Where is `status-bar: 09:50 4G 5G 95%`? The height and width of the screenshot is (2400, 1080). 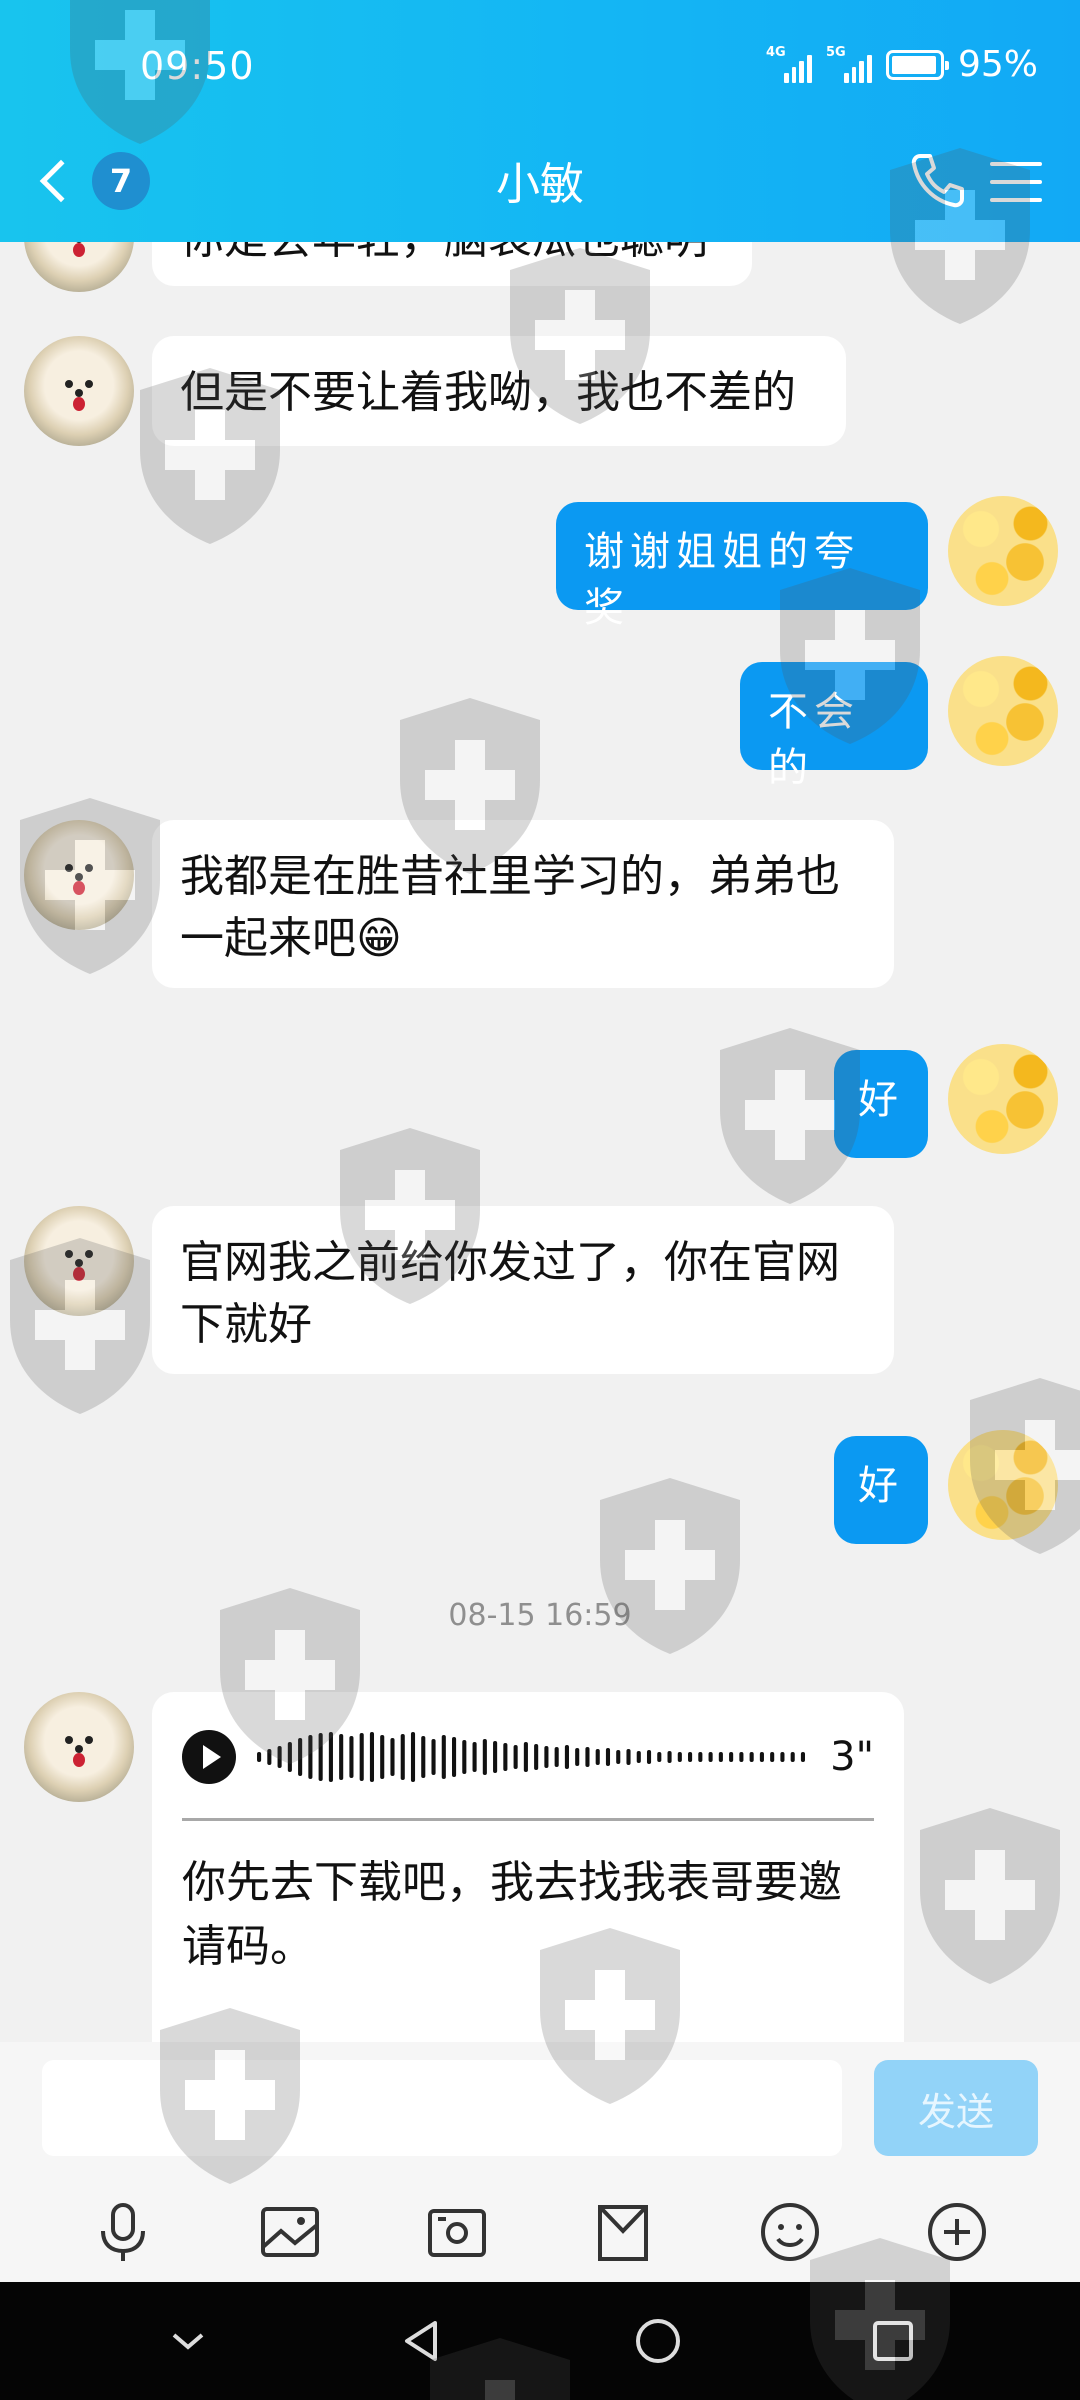
status-bar: 09:50 4G 5G 95% is located at coordinates (540, 65).